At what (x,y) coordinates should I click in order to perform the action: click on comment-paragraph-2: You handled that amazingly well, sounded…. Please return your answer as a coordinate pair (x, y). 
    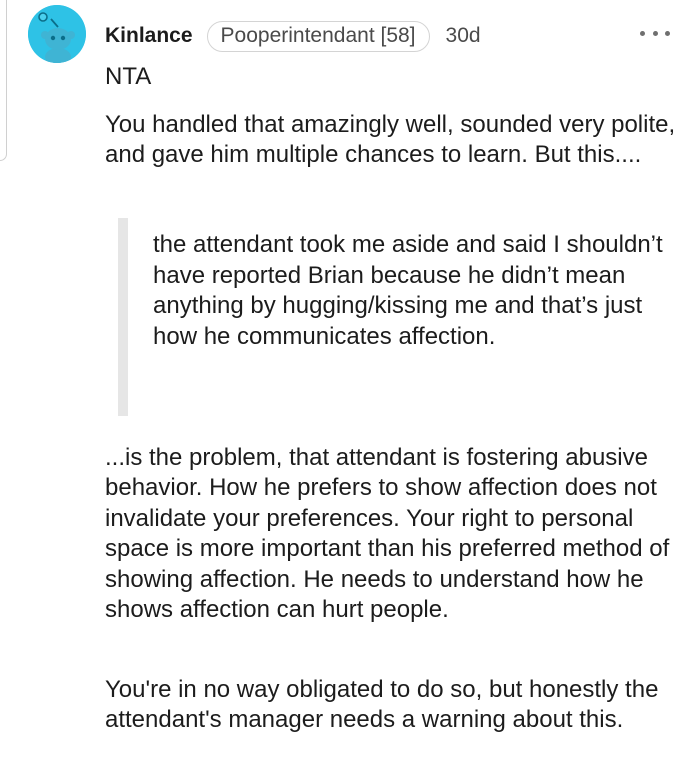
    Looking at the image, I should click on (390, 139).